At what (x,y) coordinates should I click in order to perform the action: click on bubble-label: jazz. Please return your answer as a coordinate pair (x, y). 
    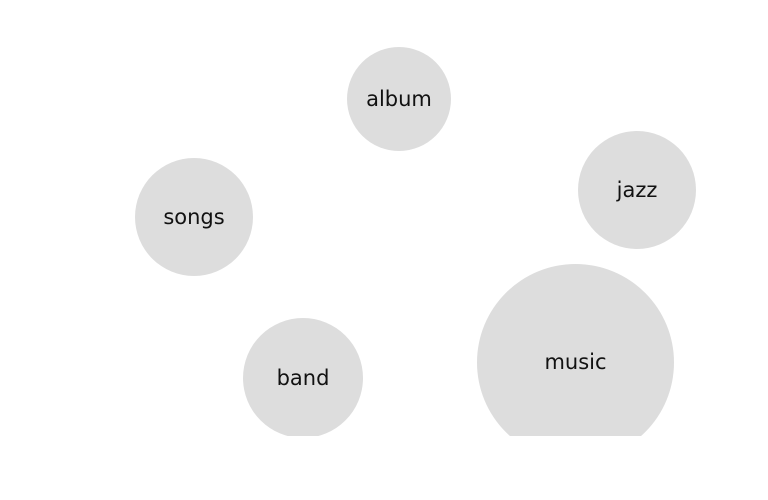
    Looking at the image, I should click on (637, 189).